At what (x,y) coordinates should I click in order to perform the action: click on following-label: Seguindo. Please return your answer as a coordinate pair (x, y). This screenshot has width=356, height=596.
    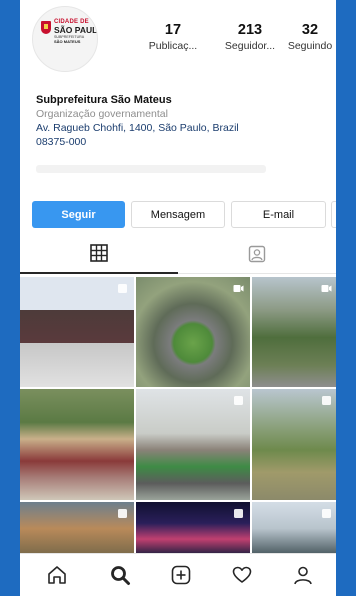
    Looking at the image, I should click on (310, 46).